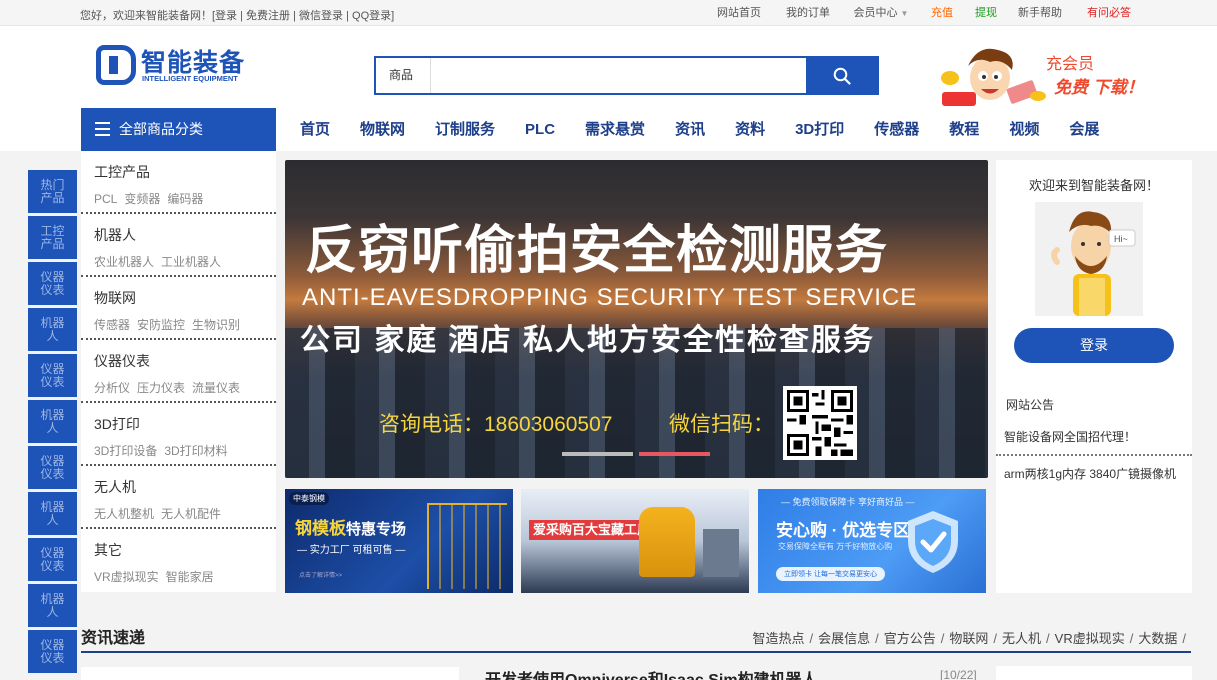 The image size is (1217, 680). What do you see at coordinates (185, 424) in the screenshot?
I see `category-title: 3D打印` at bounding box center [185, 424].